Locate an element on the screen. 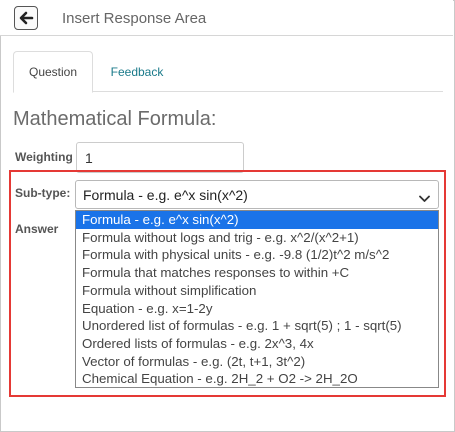  tab-question: Question is located at coordinates (53, 72).